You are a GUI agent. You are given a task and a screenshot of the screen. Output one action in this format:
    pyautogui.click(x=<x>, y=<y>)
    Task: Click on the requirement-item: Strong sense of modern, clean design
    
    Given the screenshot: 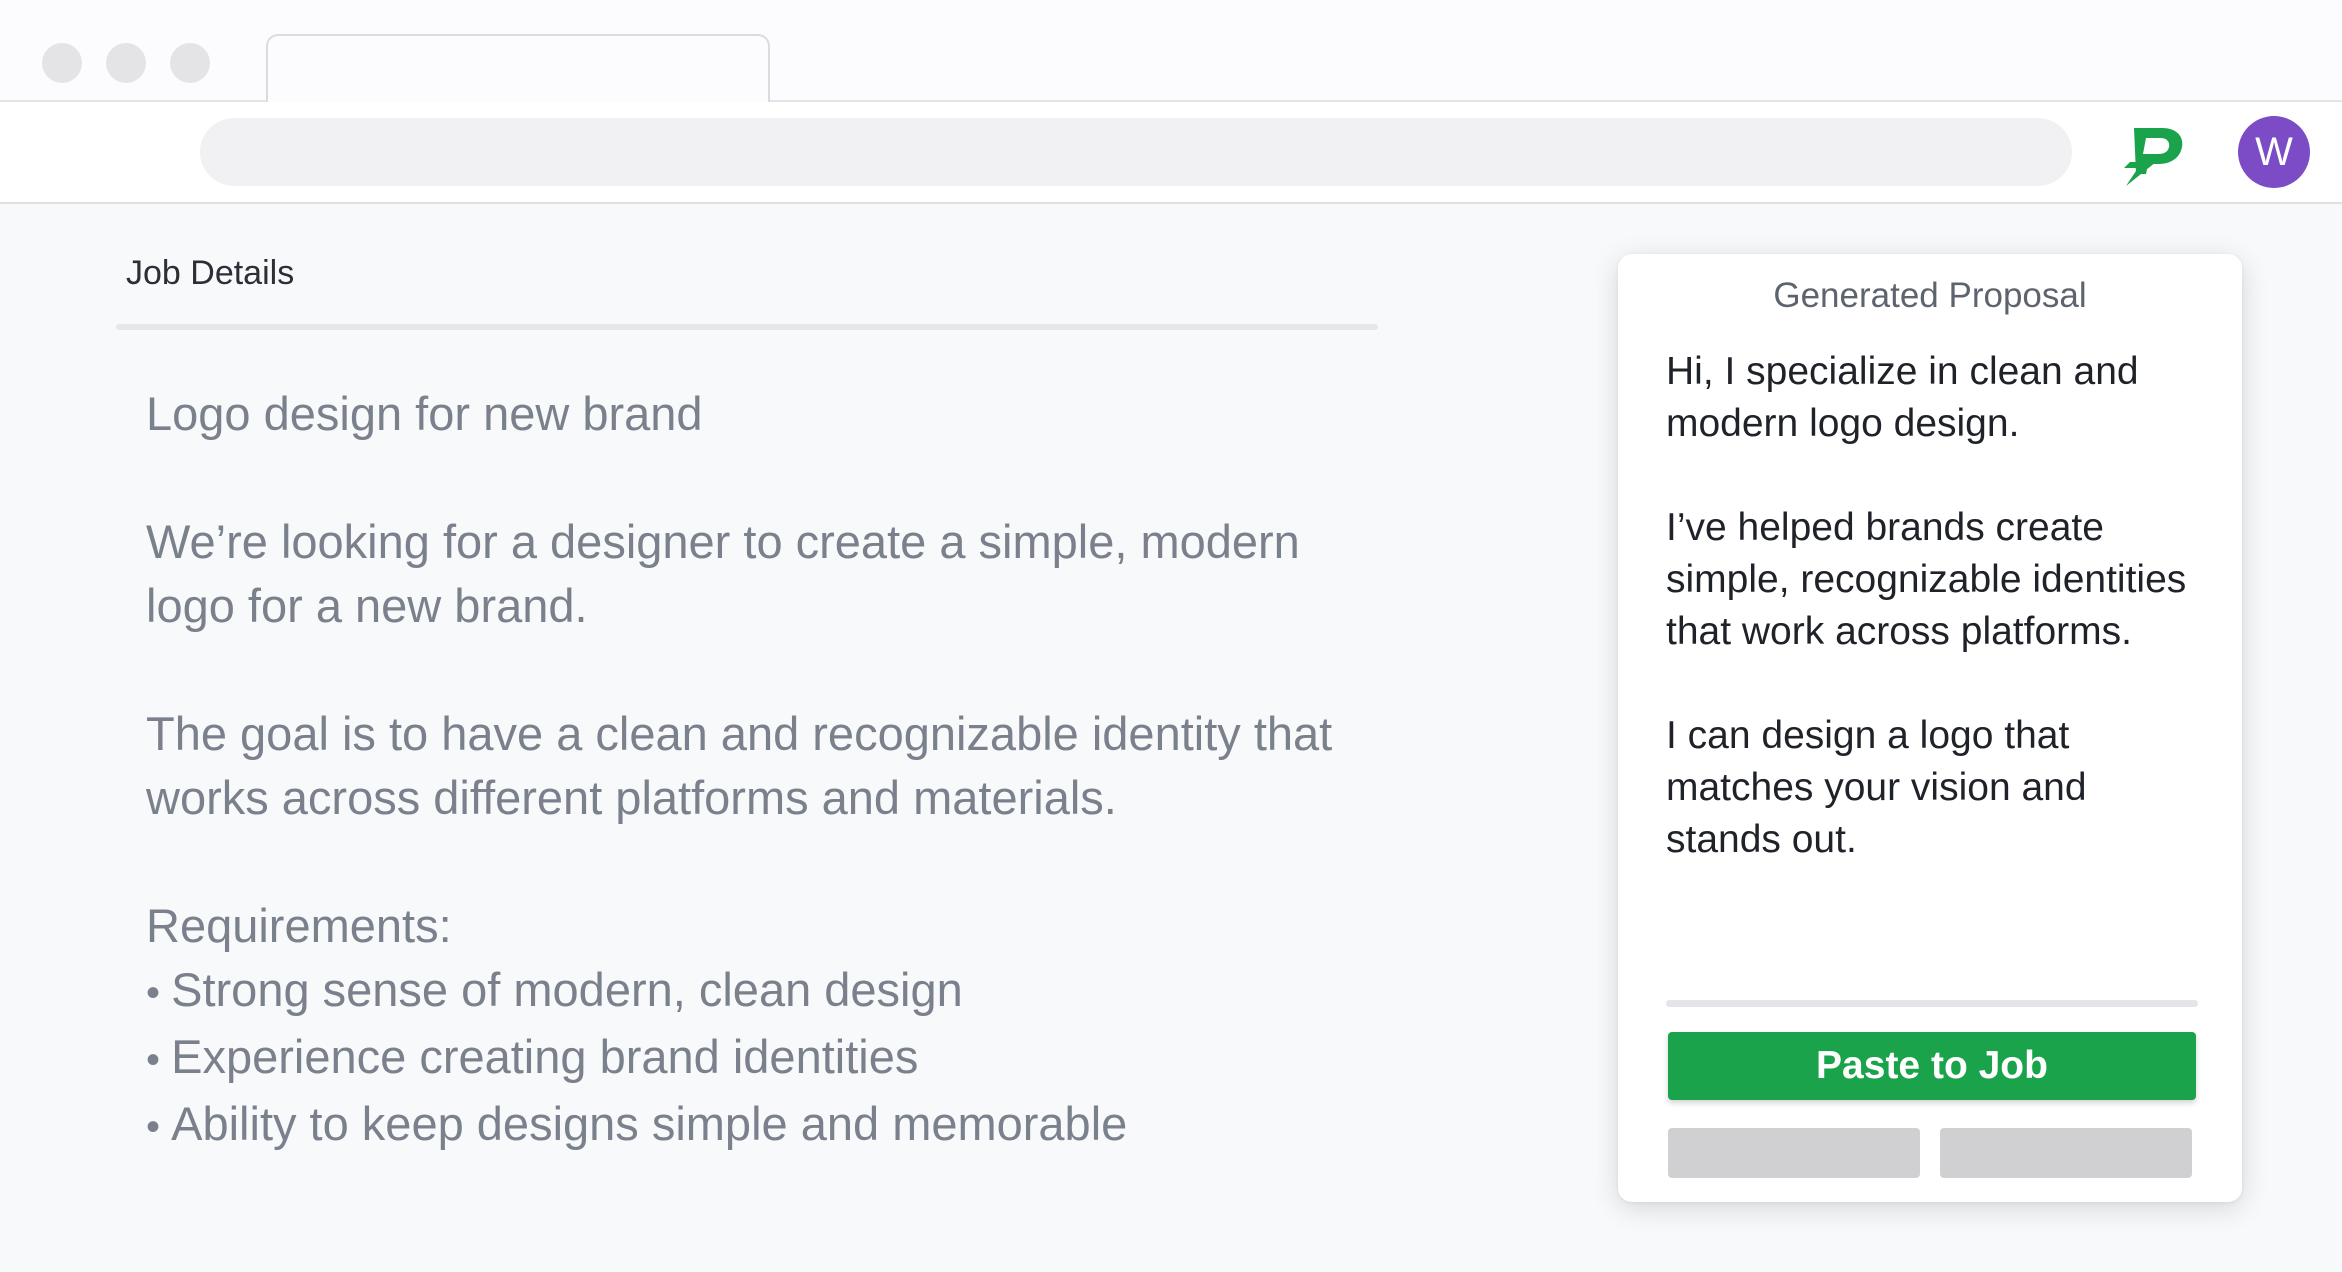 What is the action you would take?
    pyautogui.click(x=766, y=991)
    